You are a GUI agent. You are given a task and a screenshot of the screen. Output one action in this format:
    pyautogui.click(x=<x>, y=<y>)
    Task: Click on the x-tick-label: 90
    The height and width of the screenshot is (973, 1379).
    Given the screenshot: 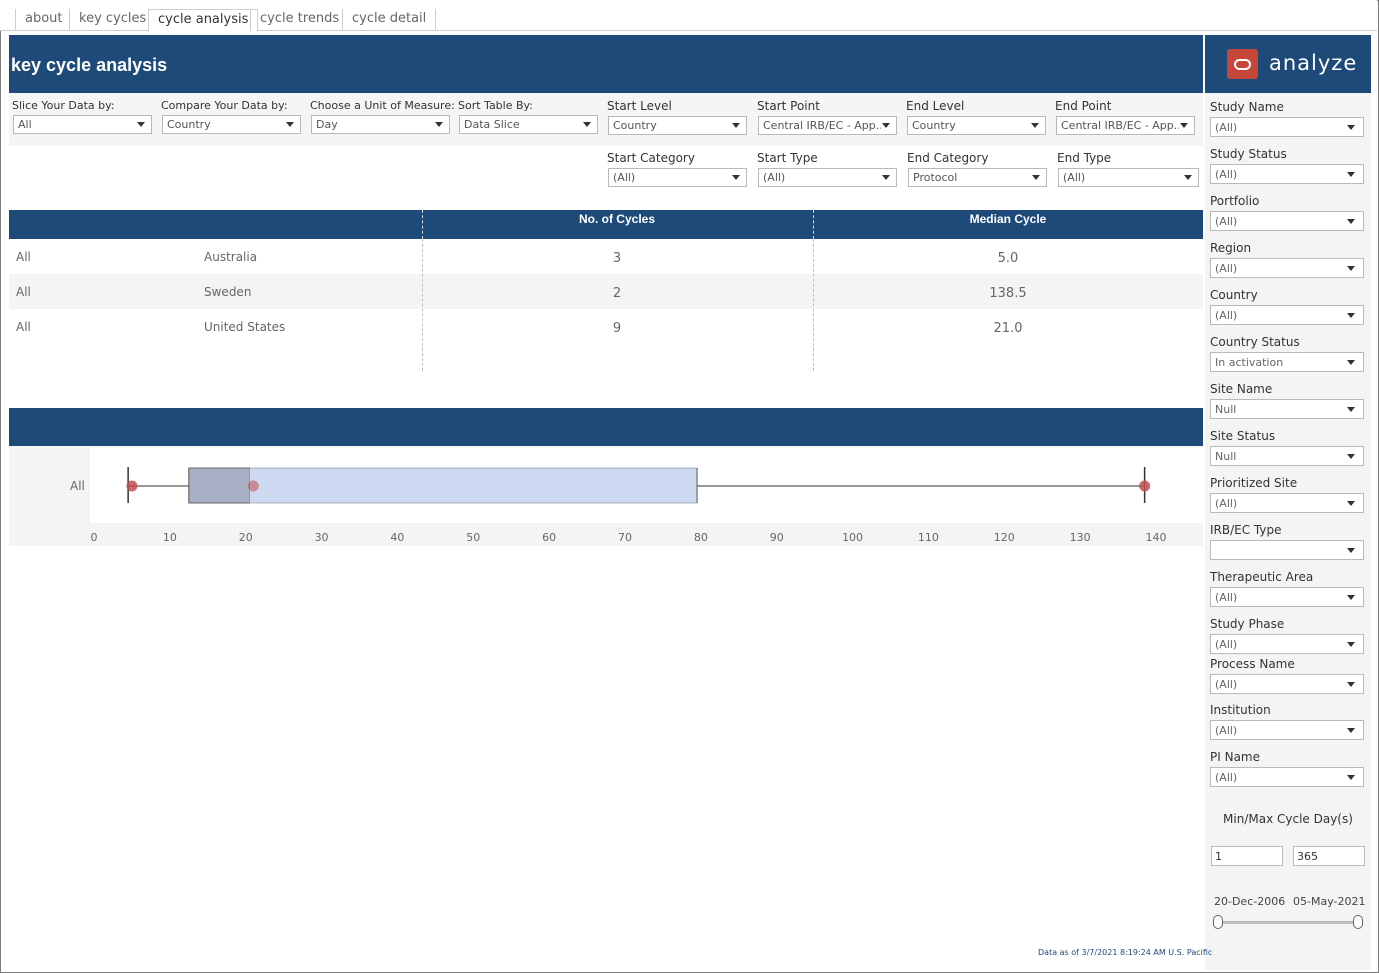 What is the action you would take?
    pyautogui.click(x=776, y=537)
    